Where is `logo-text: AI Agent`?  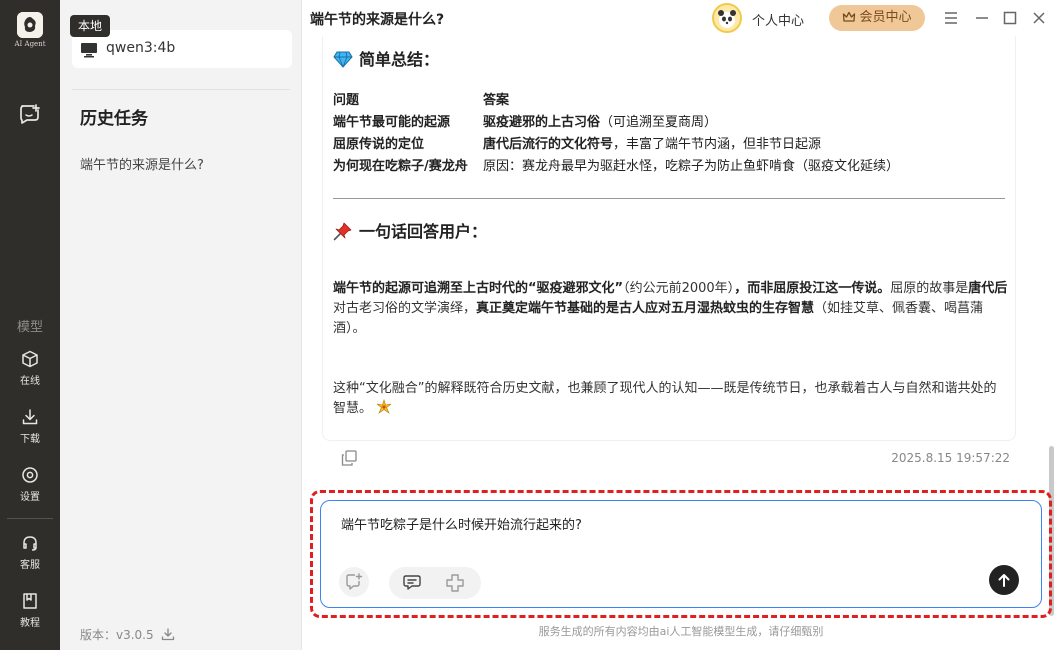
logo-text: AI Agent is located at coordinates (30, 44).